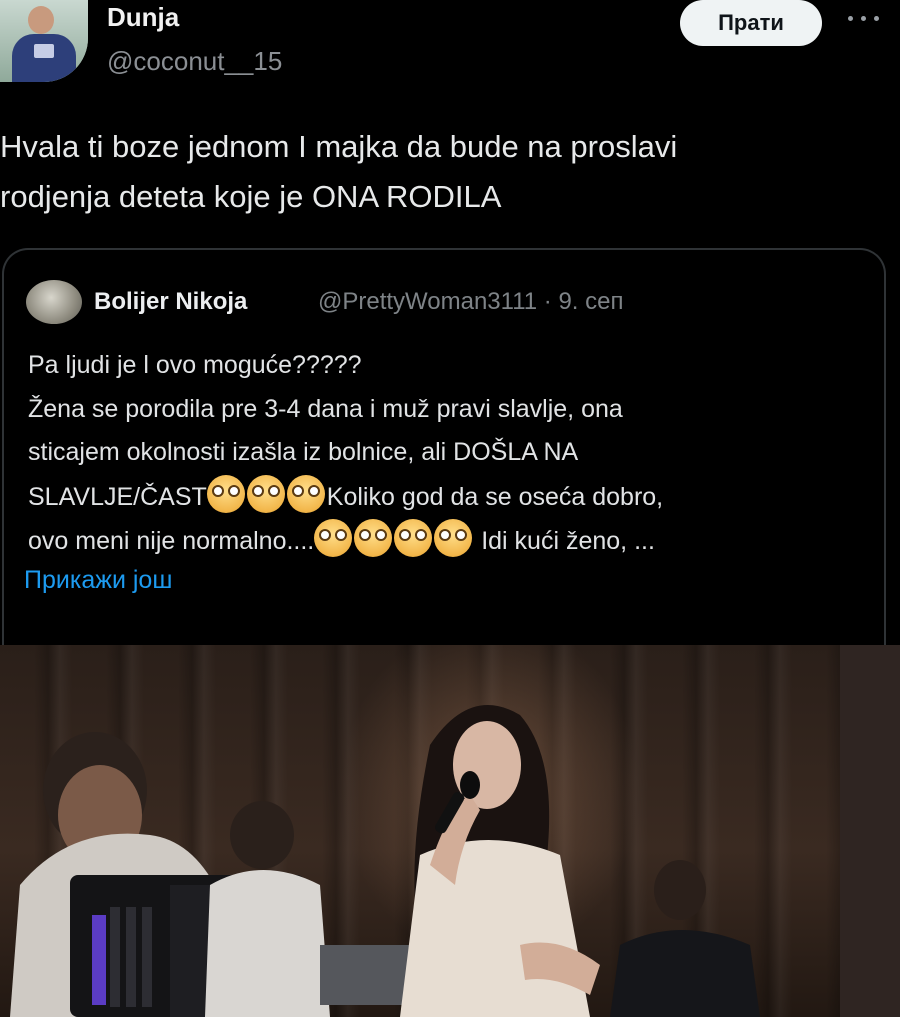 The height and width of the screenshot is (1017, 900). Describe the element at coordinates (98, 580) in the screenshot. I see `show-more-link: Прикажи још` at that location.